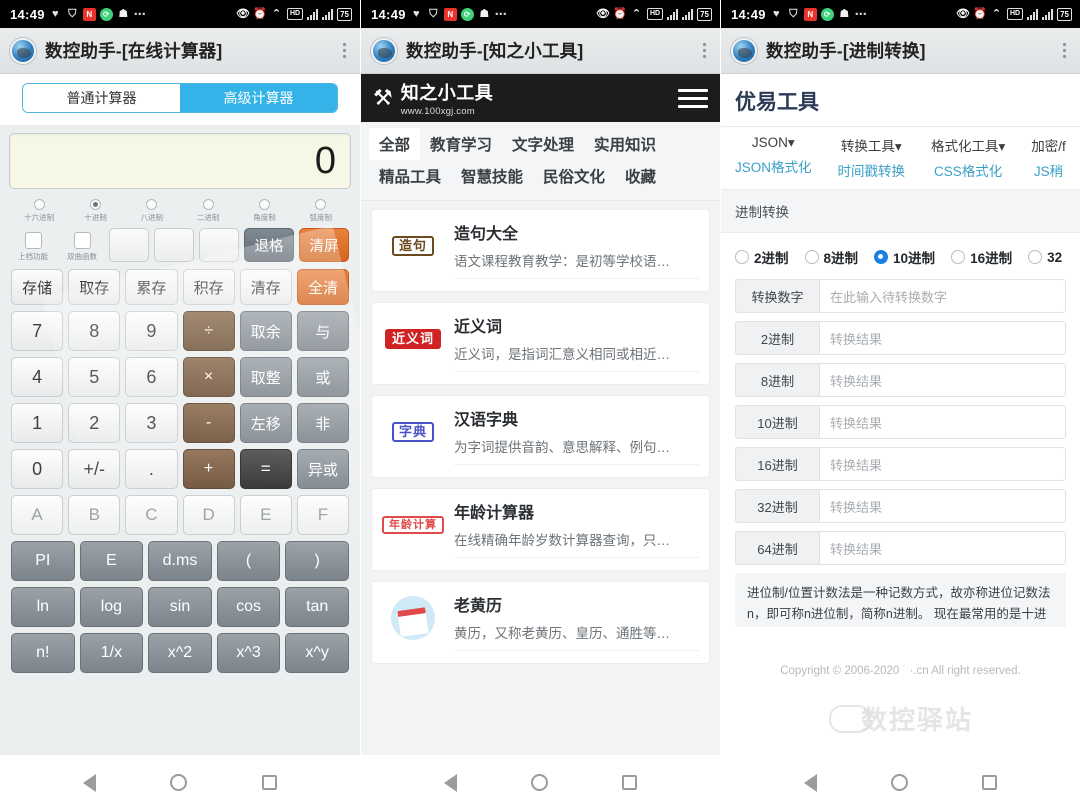 This screenshot has height=810, width=1080. I want to click on category-tab-b-3: 收藏, so click(640, 176).